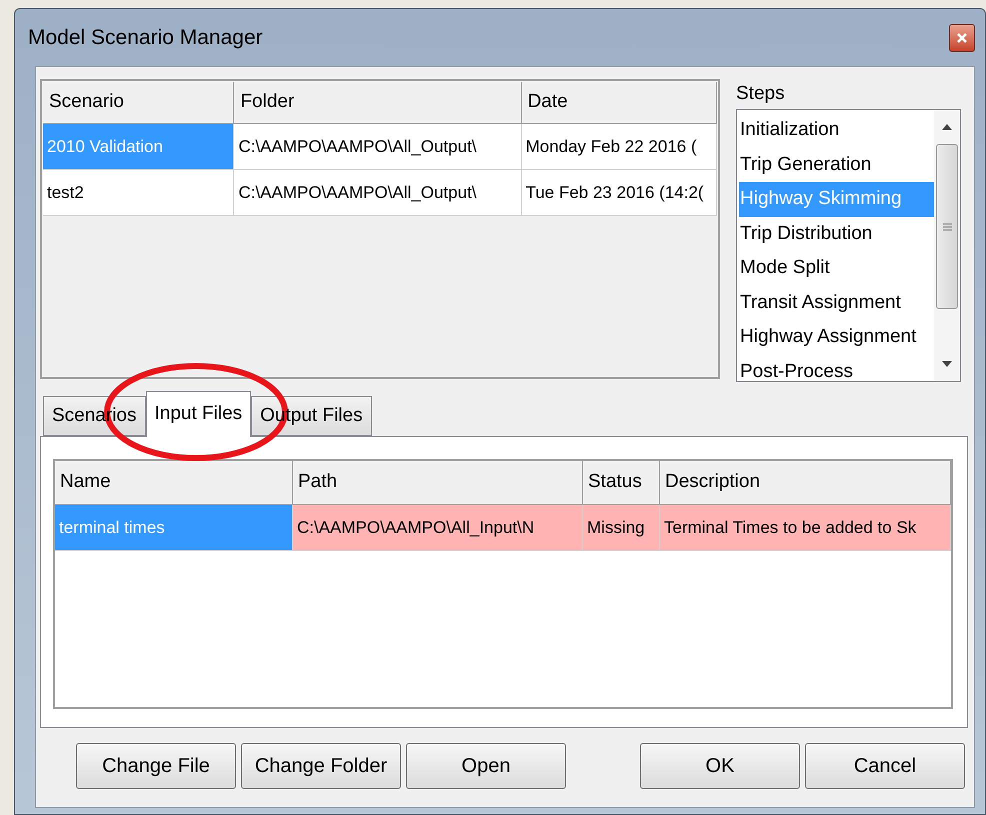 The image size is (986, 815). What do you see at coordinates (619, 193) in the screenshot?
I see `table-cell: Tue Feb 23 2016 (14:2(` at bounding box center [619, 193].